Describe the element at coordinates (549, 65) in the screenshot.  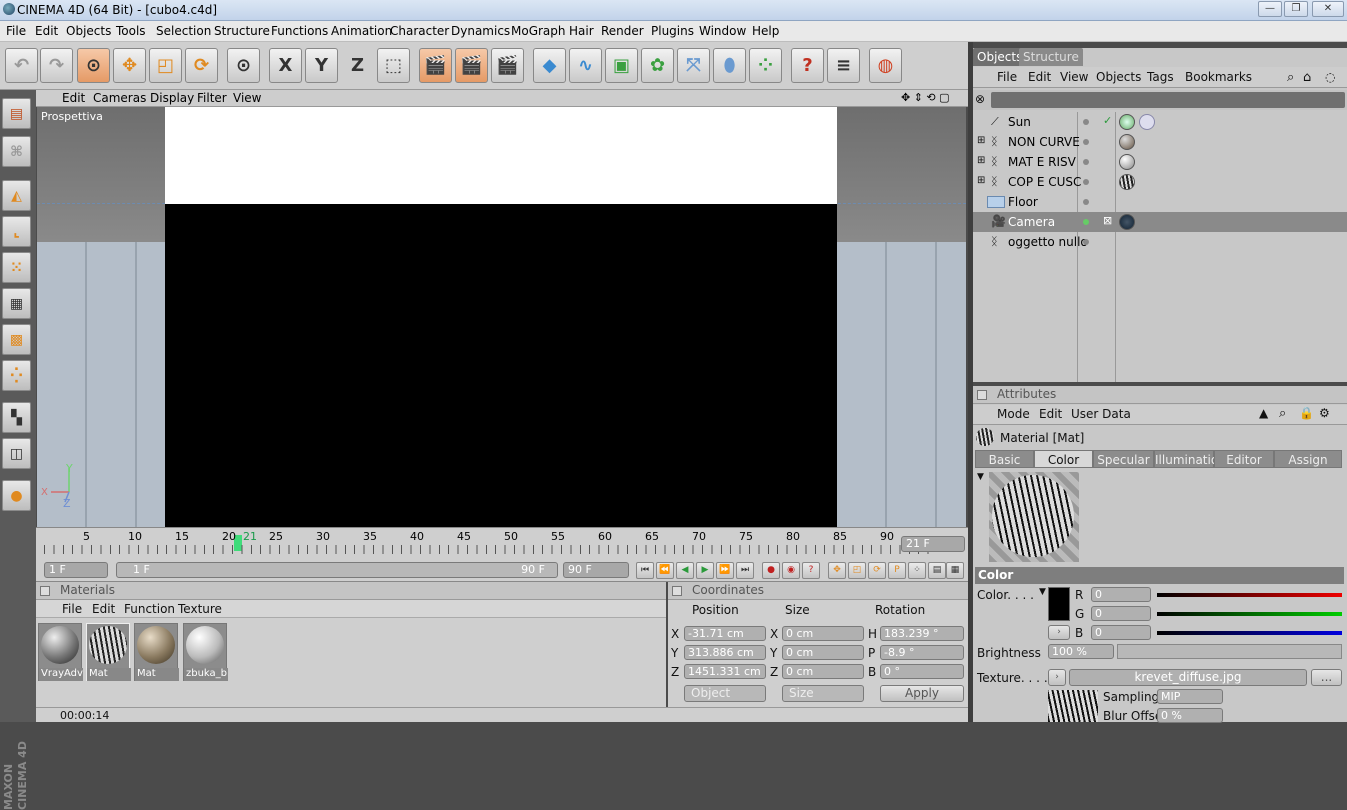
I see `cube-icon: ◆` at that location.